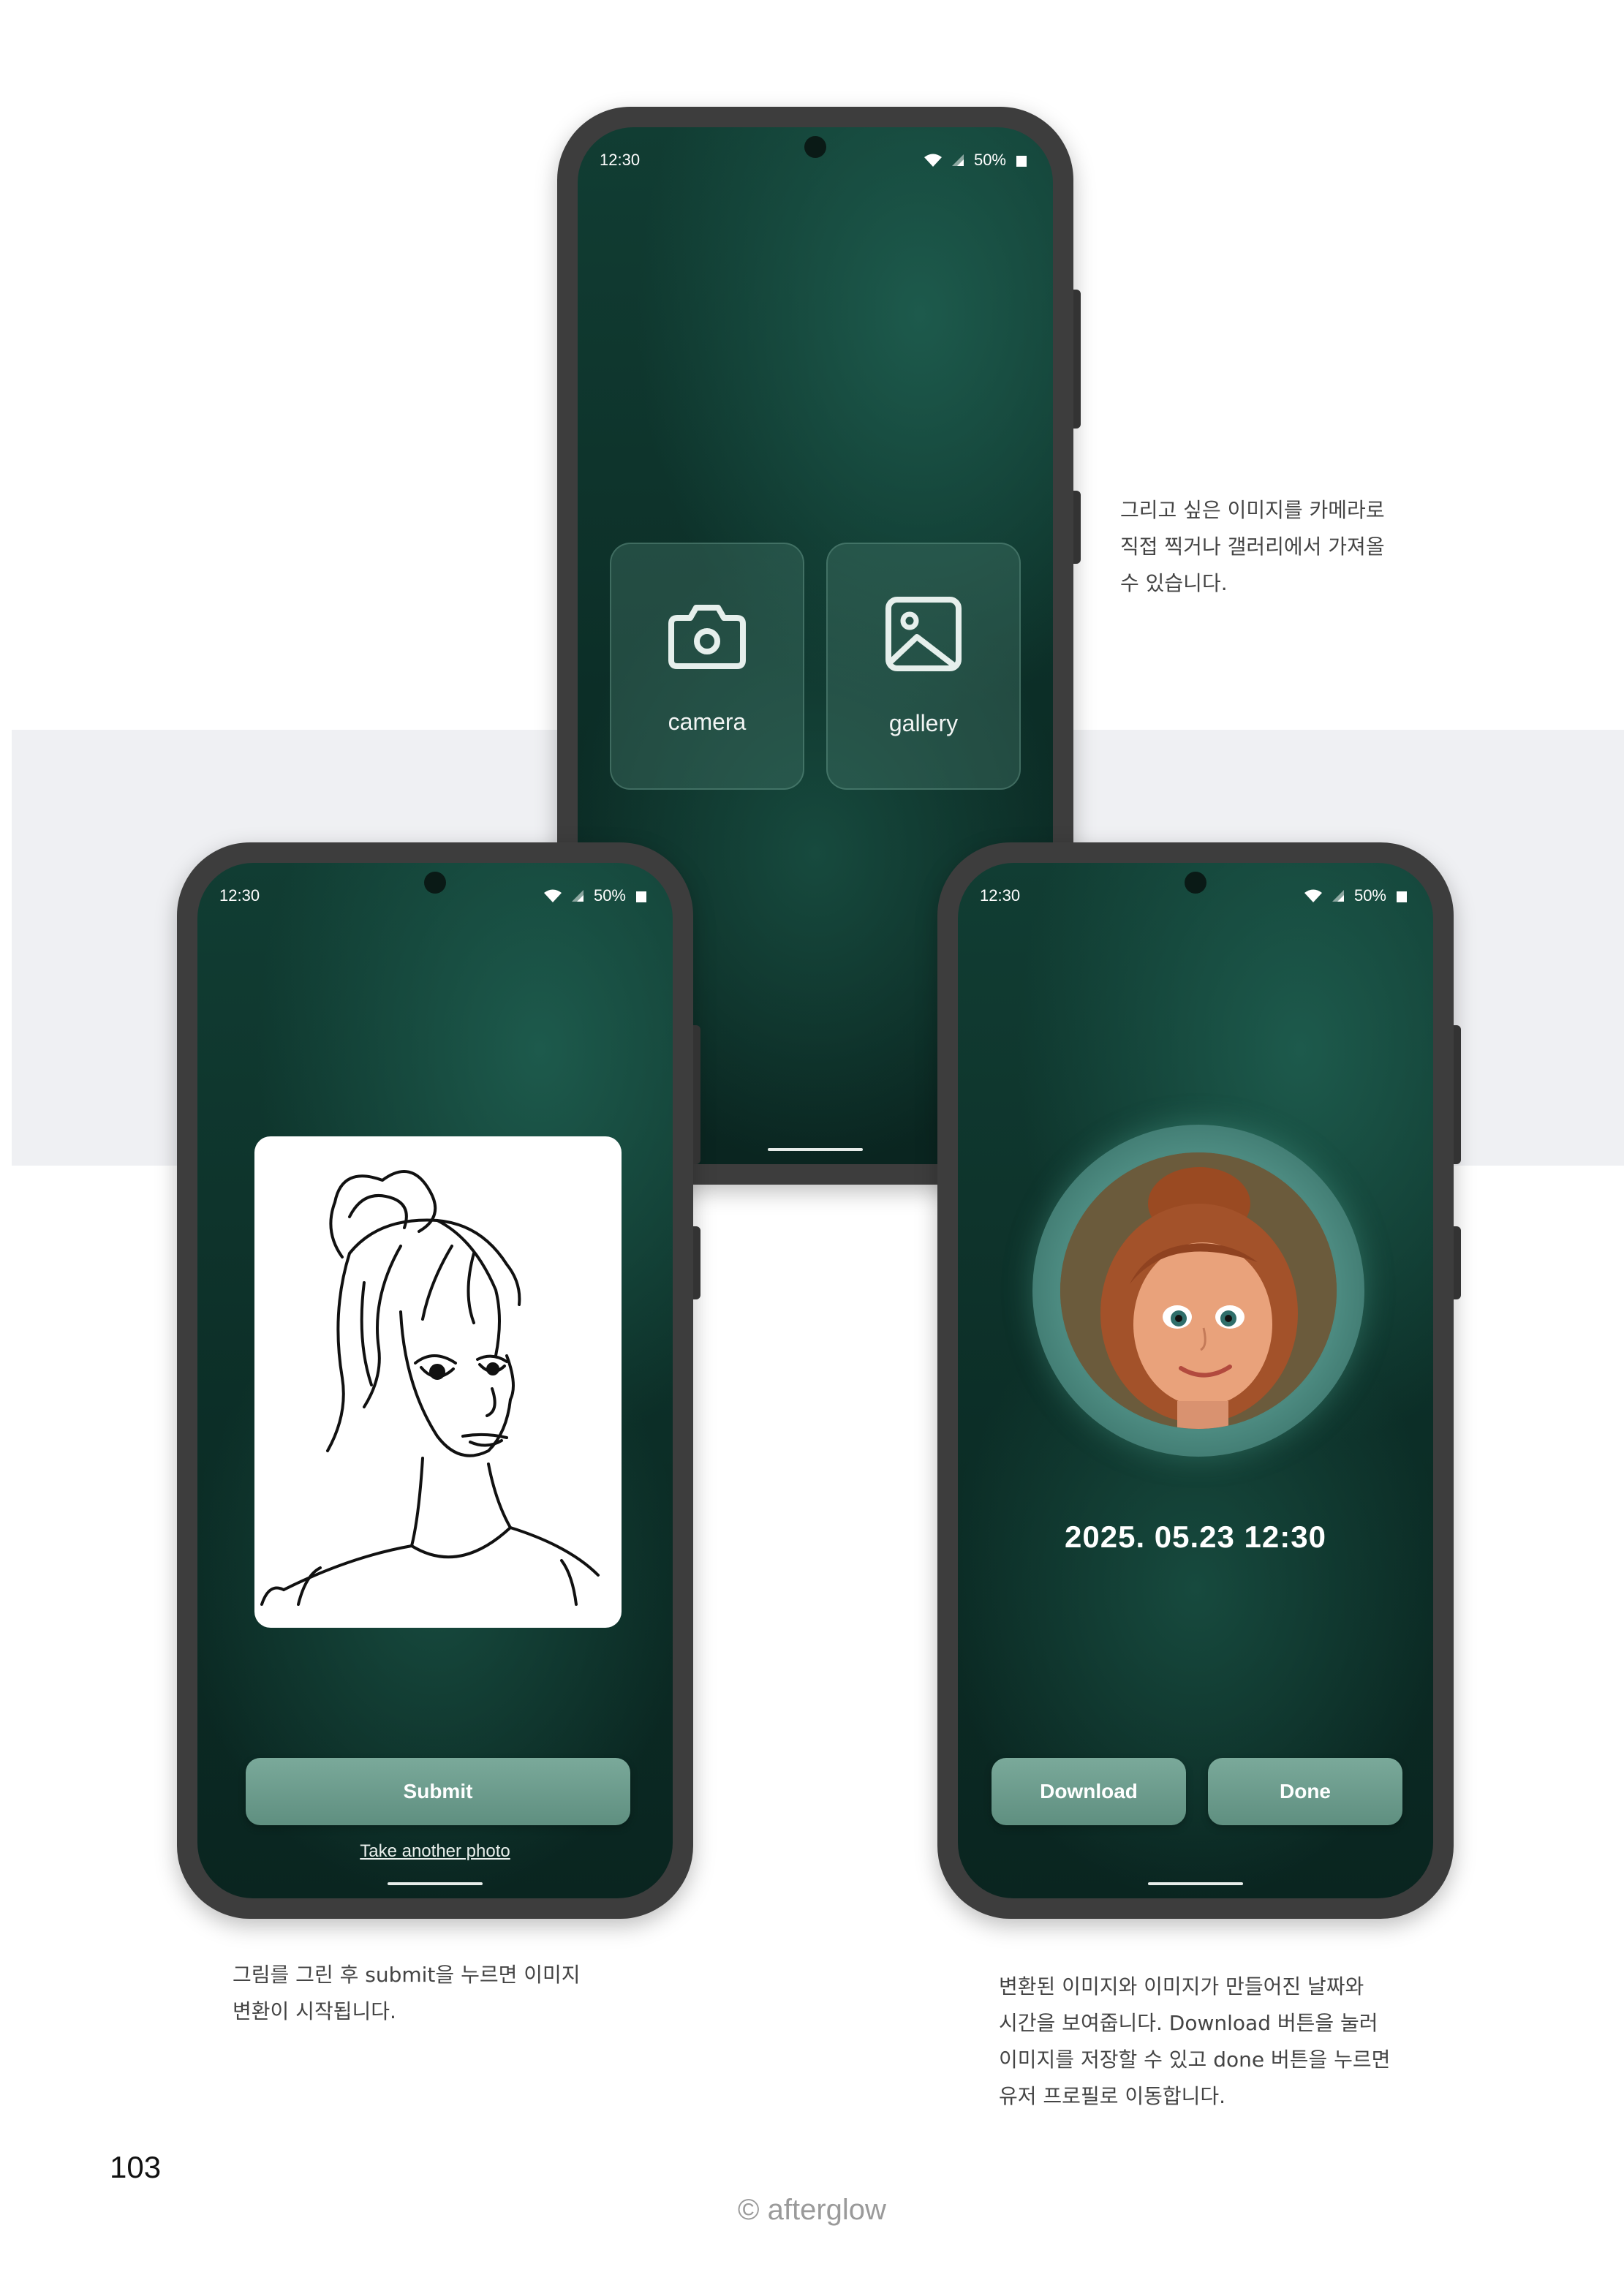 The height and width of the screenshot is (2272, 1624). I want to click on done-label: Done, so click(1305, 1791).